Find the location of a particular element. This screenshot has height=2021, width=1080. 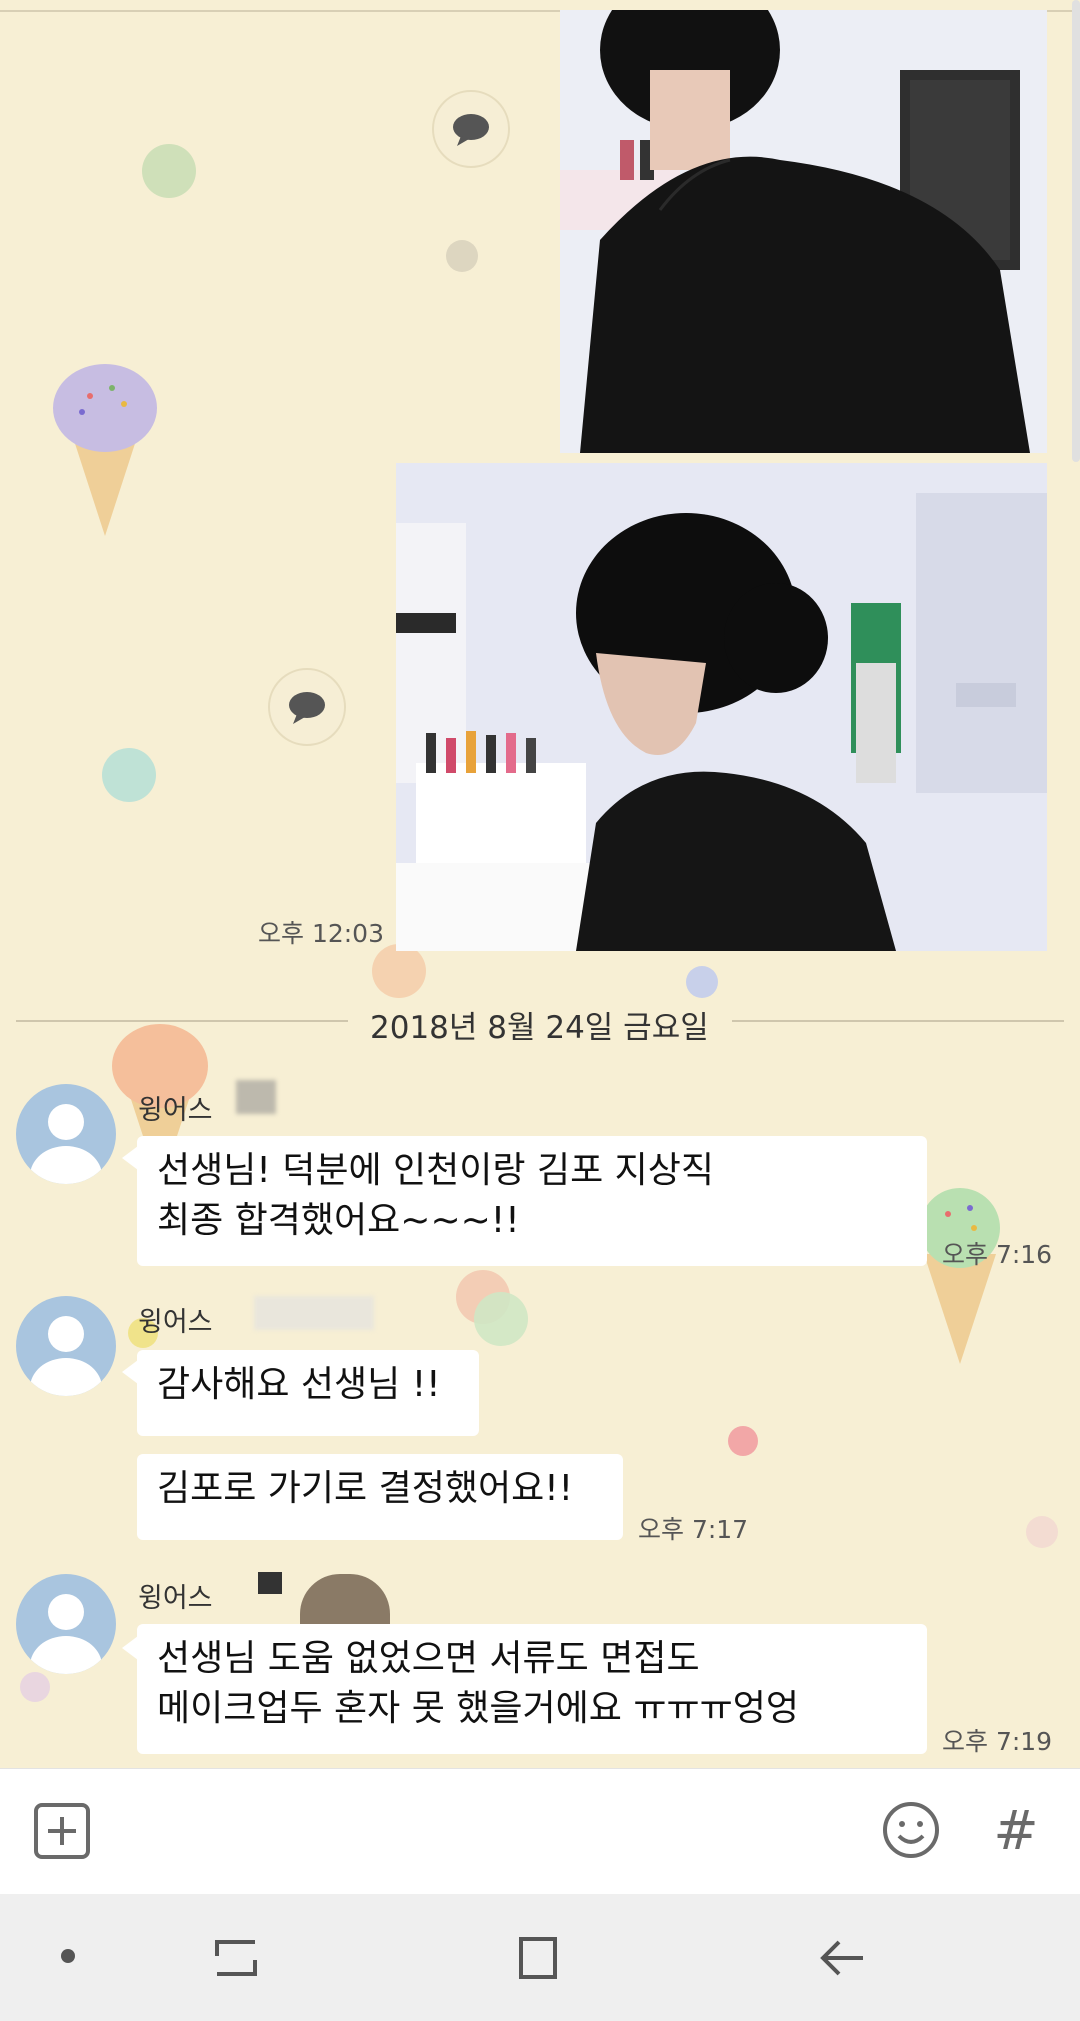

message-text: 메이크업두 혼자 못 했을거에요 ㅠㅠㅠ엉엉 is located at coordinates (478, 1708).